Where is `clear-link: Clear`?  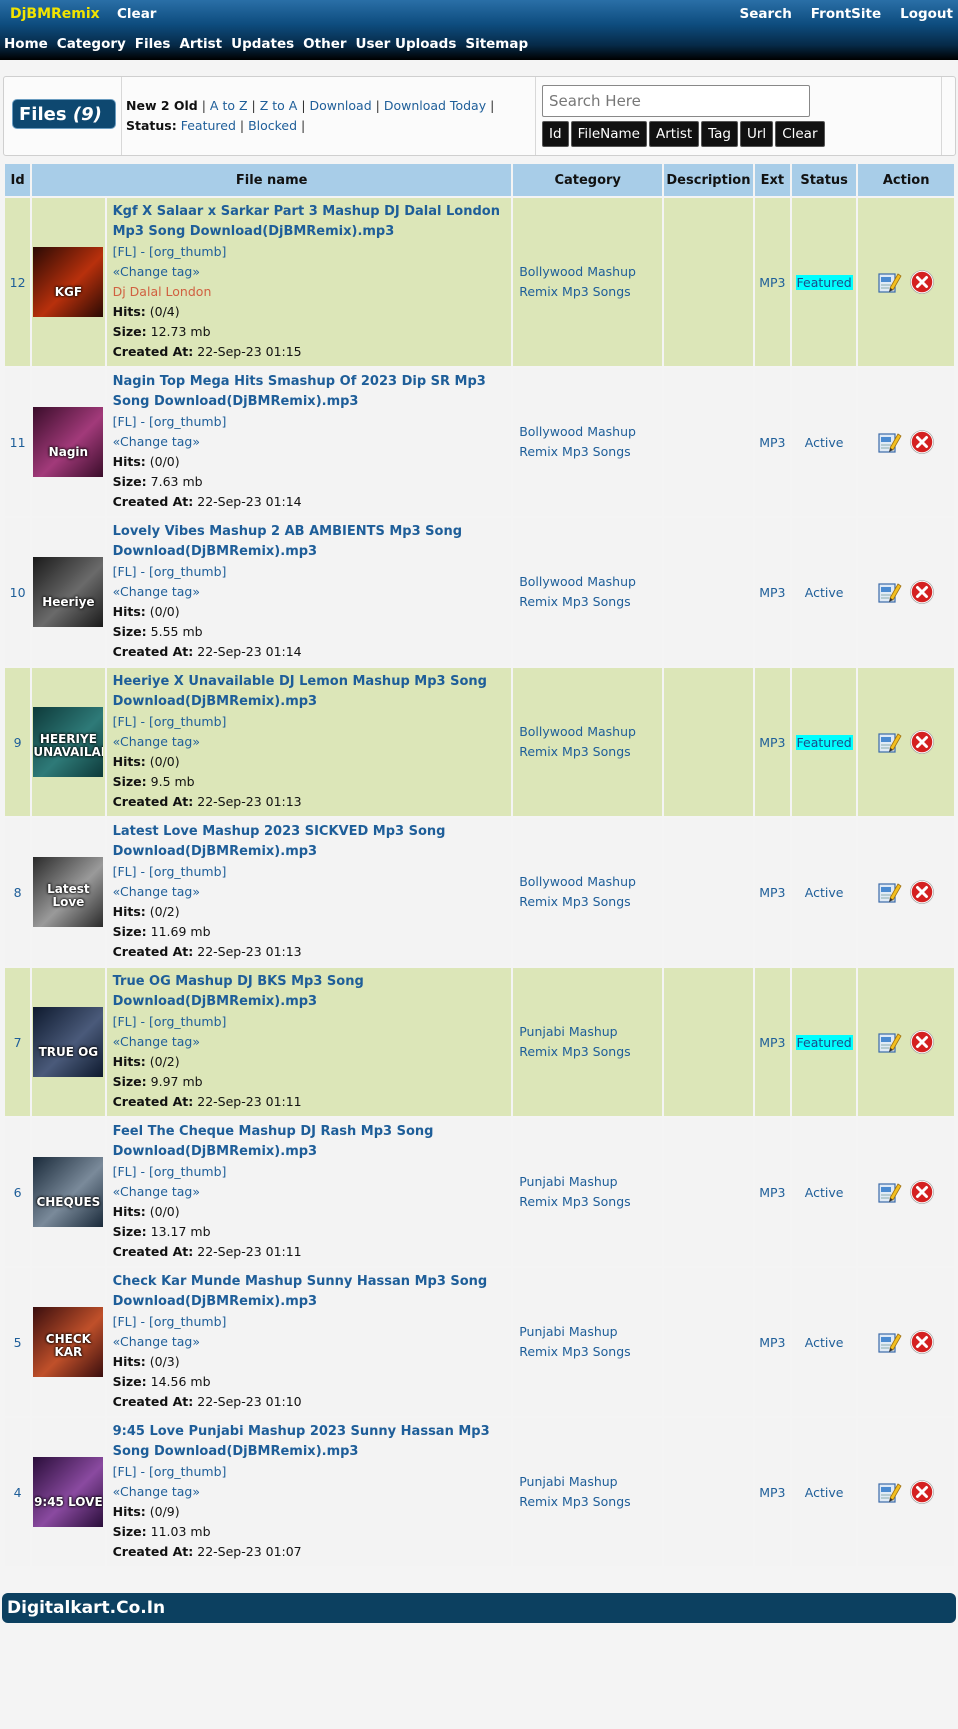
clear-link: Clear is located at coordinates (136, 14).